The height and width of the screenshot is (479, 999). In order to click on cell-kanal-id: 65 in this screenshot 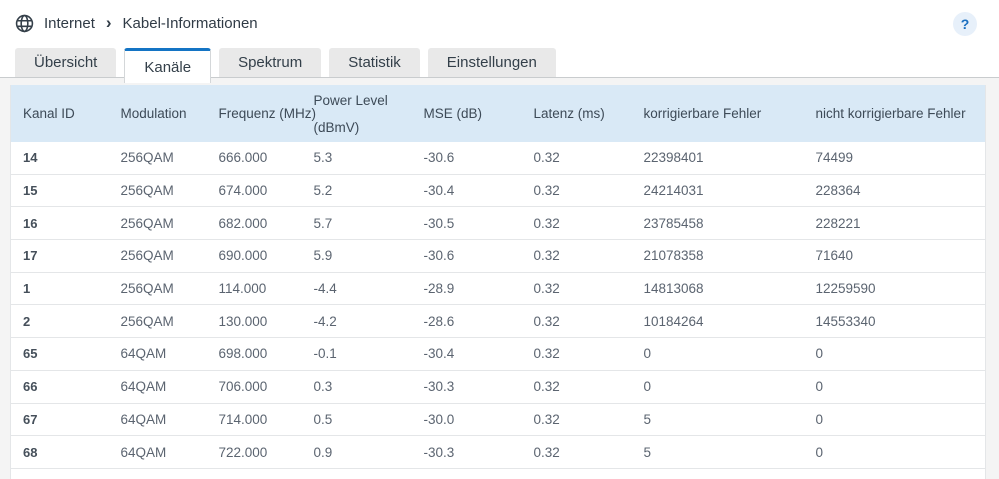, I will do `click(59, 354)`.